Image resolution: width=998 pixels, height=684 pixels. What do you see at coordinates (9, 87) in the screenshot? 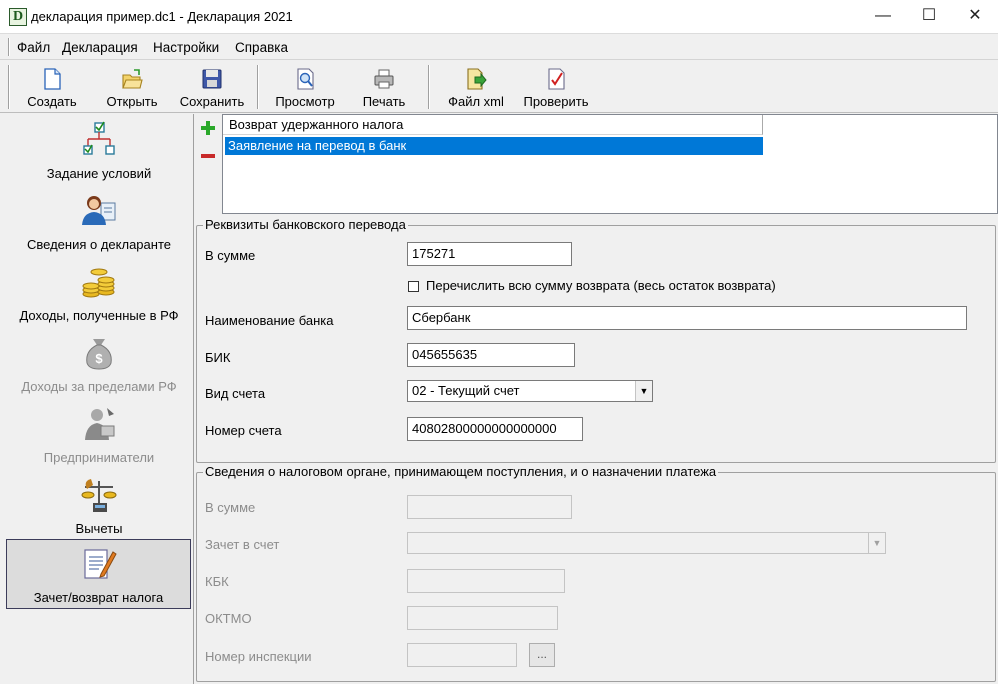
I see `toolbar-grip` at bounding box center [9, 87].